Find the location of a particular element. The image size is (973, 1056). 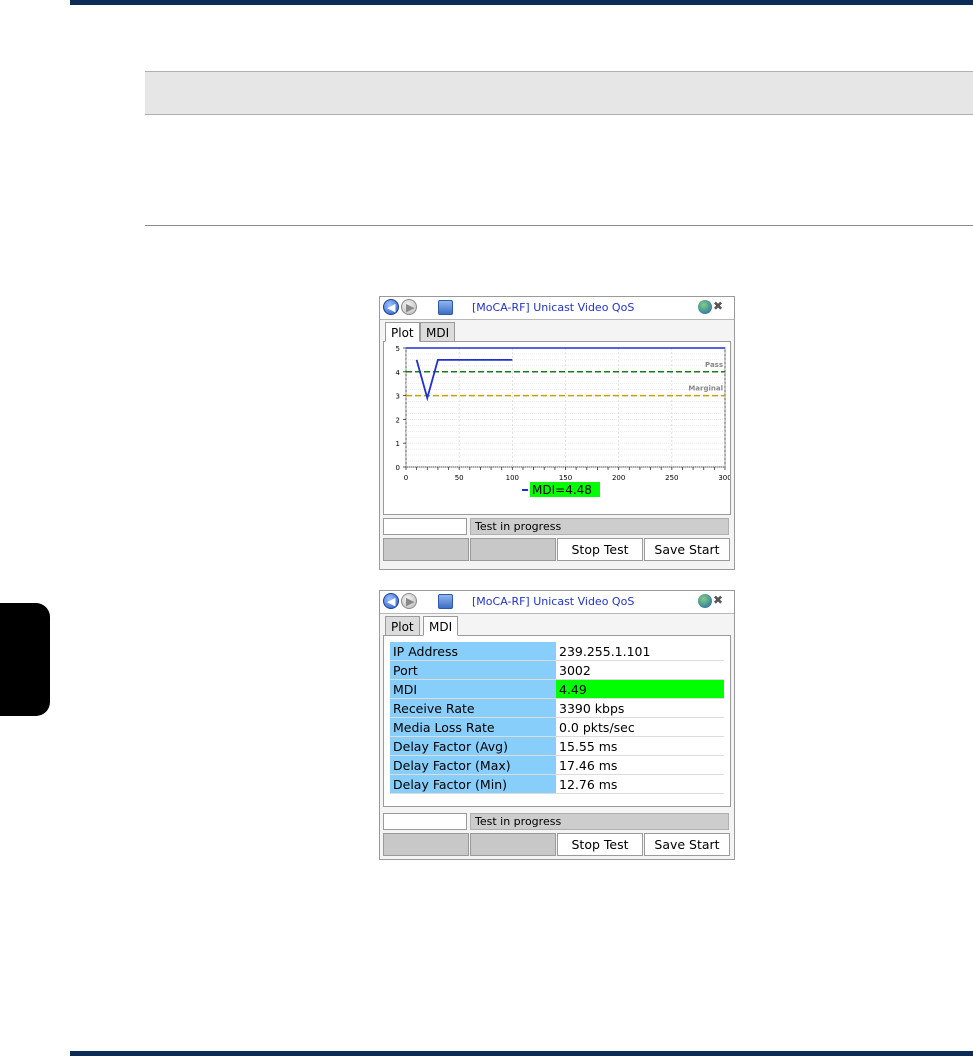

pass-label: Pass is located at coordinates (714, 365).